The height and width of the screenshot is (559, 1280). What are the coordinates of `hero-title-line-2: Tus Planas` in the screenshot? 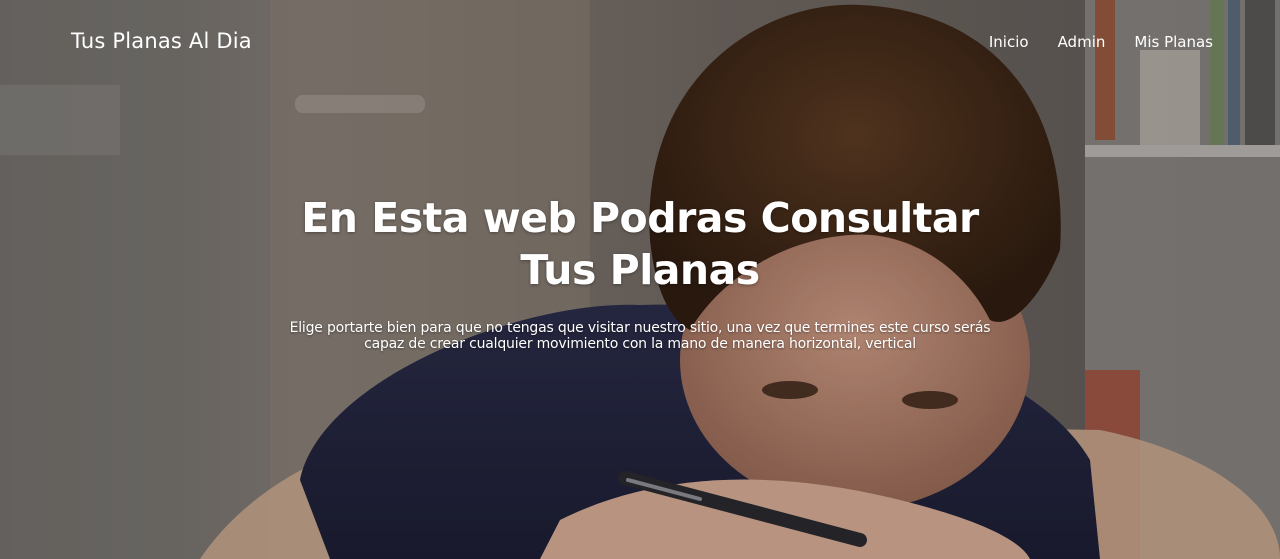 It's located at (640, 270).